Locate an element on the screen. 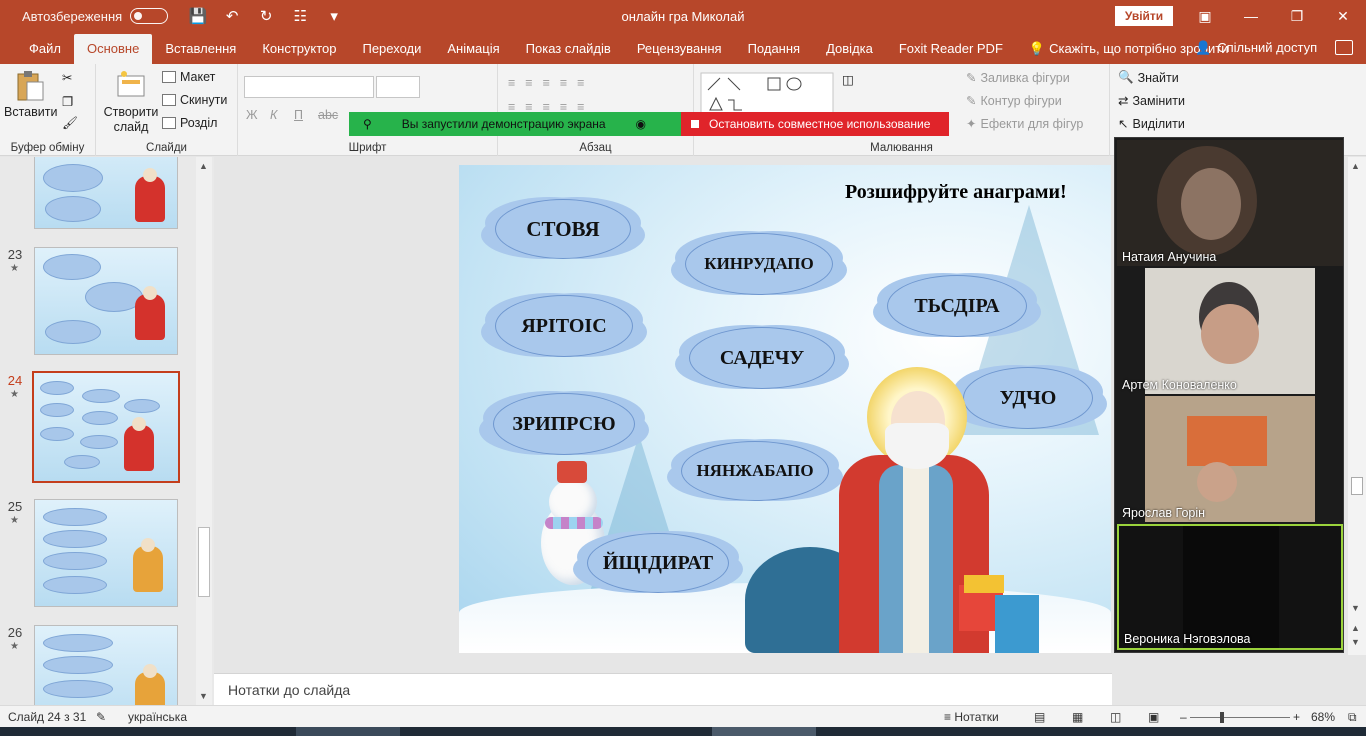 The width and height of the screenshot is (1366, 736). shape-outline-button: ✎ Контур фігури is located at coordinates (1014, 101).